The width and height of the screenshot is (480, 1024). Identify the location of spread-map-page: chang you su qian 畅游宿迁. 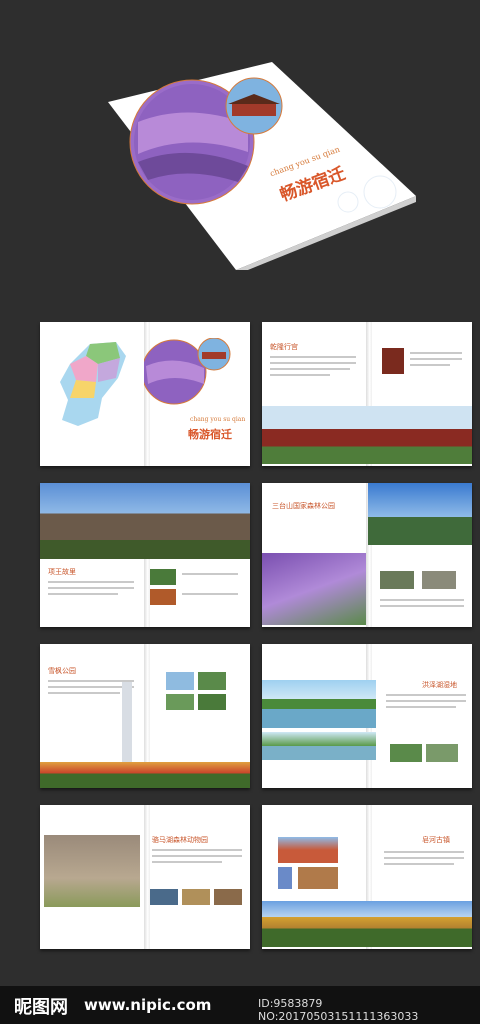
(145, 394).